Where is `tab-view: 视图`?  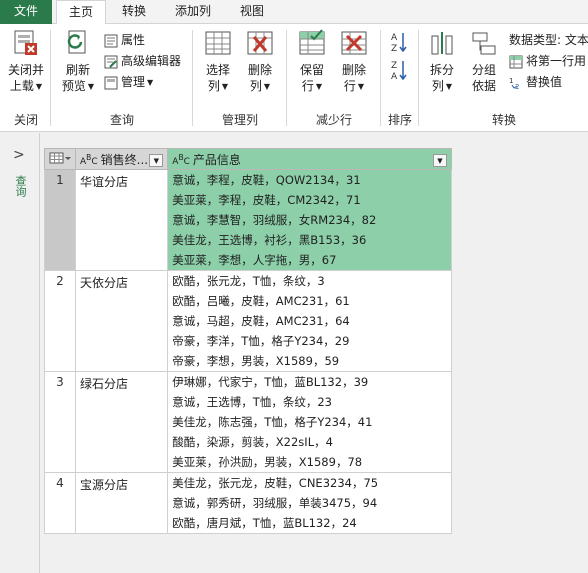
tab-view: 视图 is located at coordinates (252, 12).